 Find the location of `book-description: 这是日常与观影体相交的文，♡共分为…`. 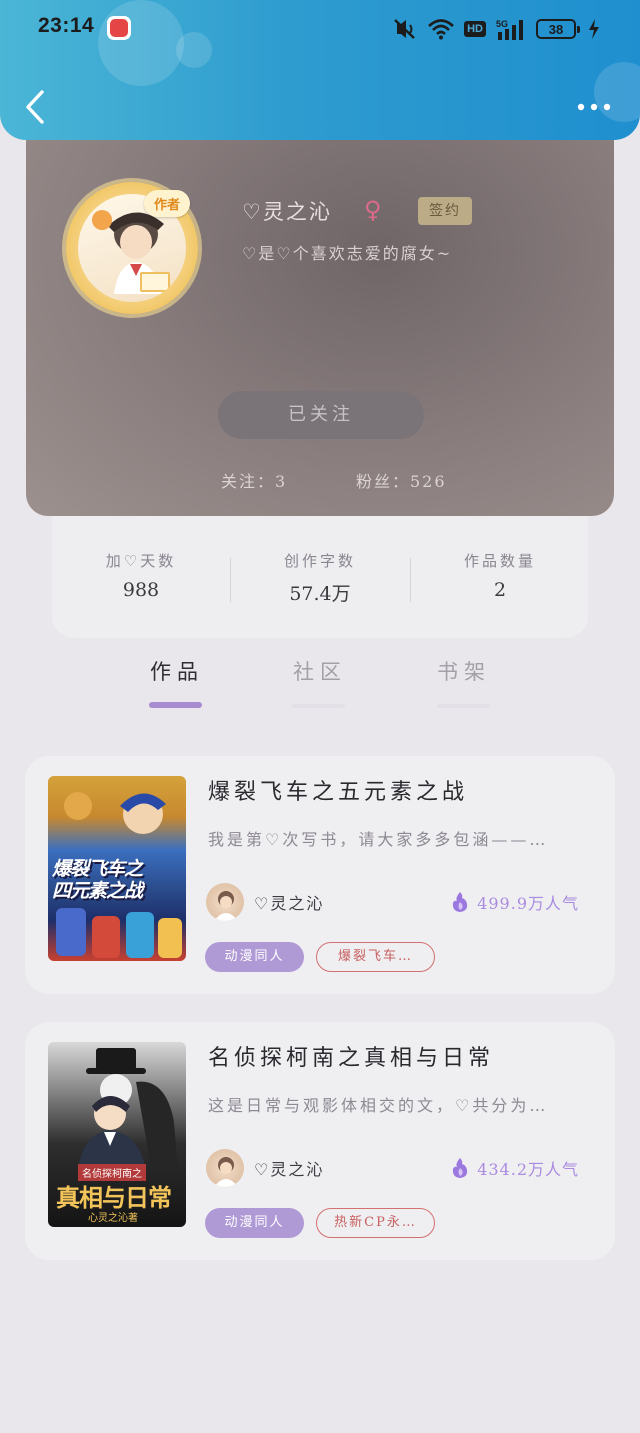

book-description: 这是日常与观影体相交的文，♡共分为… is located at coordinates (378, 1105).